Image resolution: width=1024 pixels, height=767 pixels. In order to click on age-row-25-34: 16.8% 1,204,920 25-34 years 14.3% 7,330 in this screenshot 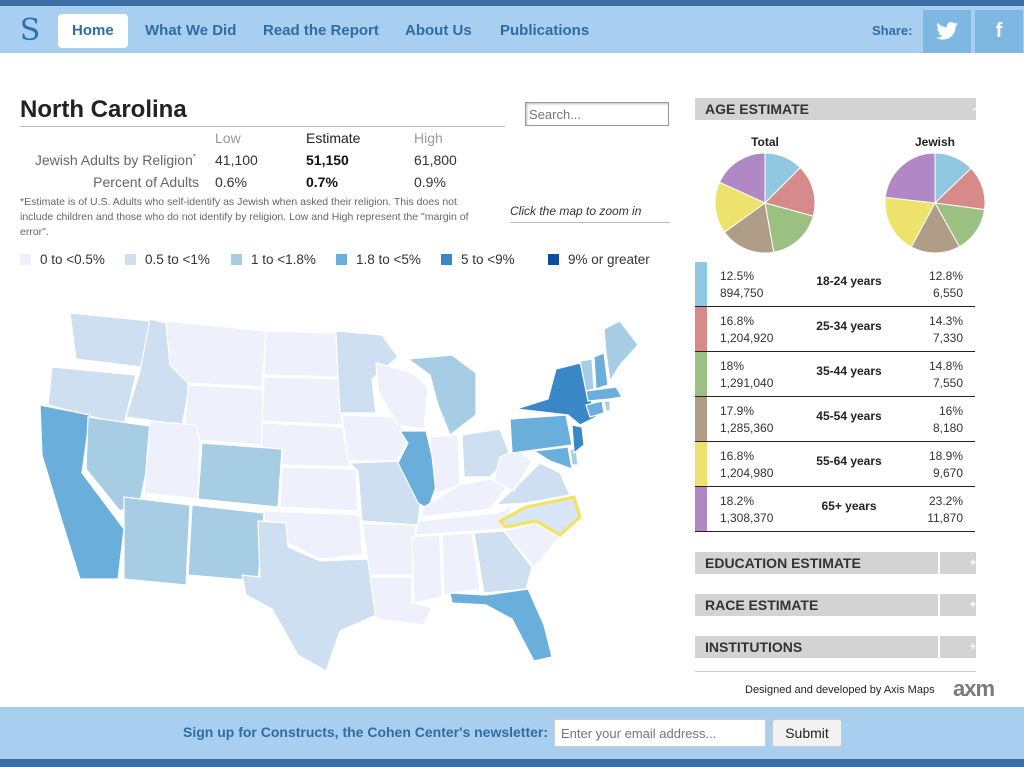, I will do `click(835, 329)`.